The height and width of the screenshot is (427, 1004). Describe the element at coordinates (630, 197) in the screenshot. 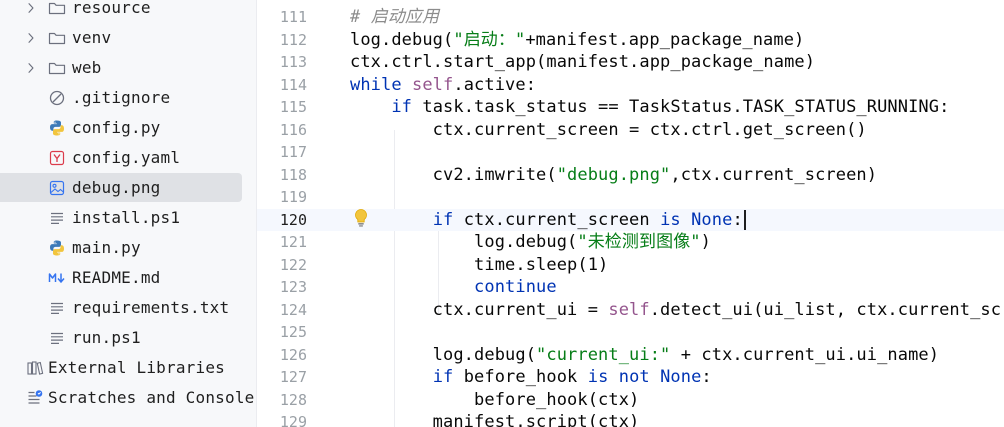

I see `code-line: 119` at that location.